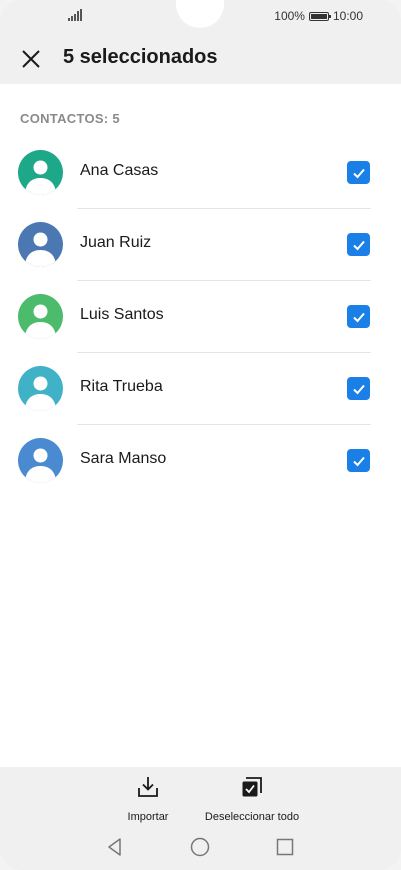 The height and width of the screenshot is (870, 401). I want to click on contact-name: Sara Manso, so click(123, 458).